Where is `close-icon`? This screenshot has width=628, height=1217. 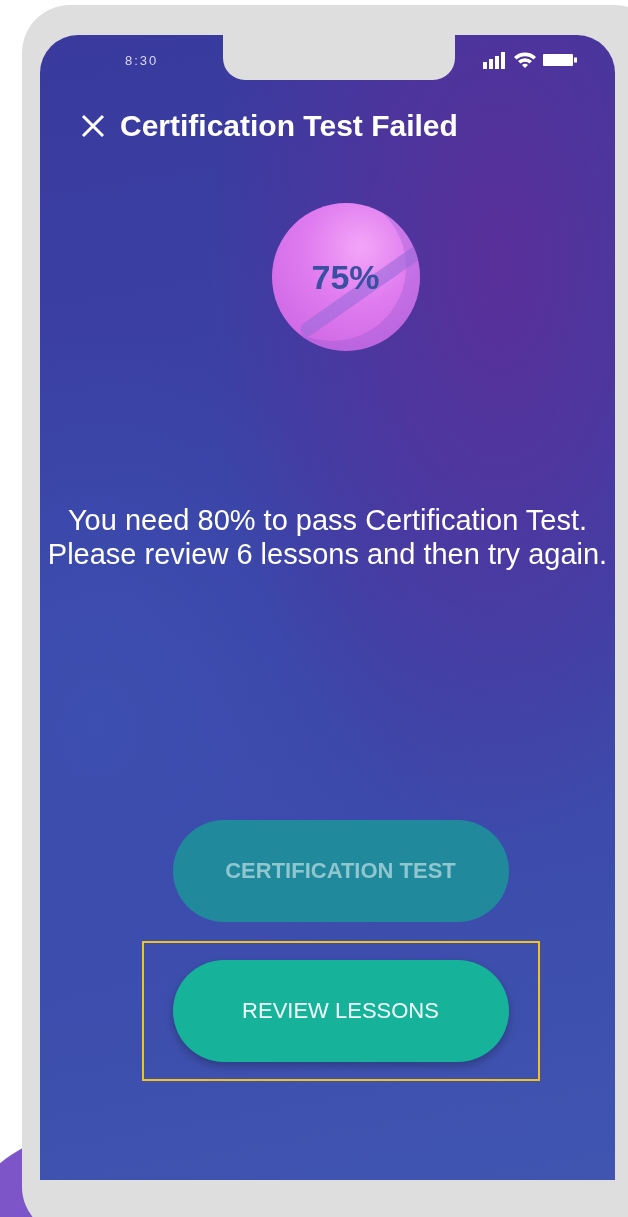 close-icon is located at coordinates (93, 126).